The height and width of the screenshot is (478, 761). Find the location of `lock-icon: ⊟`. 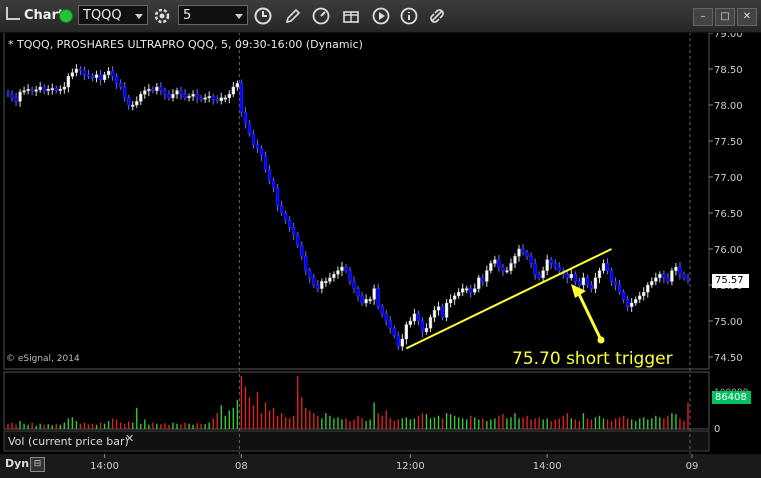

lock-icon: ⊟ is located at coordinates (37, 464).